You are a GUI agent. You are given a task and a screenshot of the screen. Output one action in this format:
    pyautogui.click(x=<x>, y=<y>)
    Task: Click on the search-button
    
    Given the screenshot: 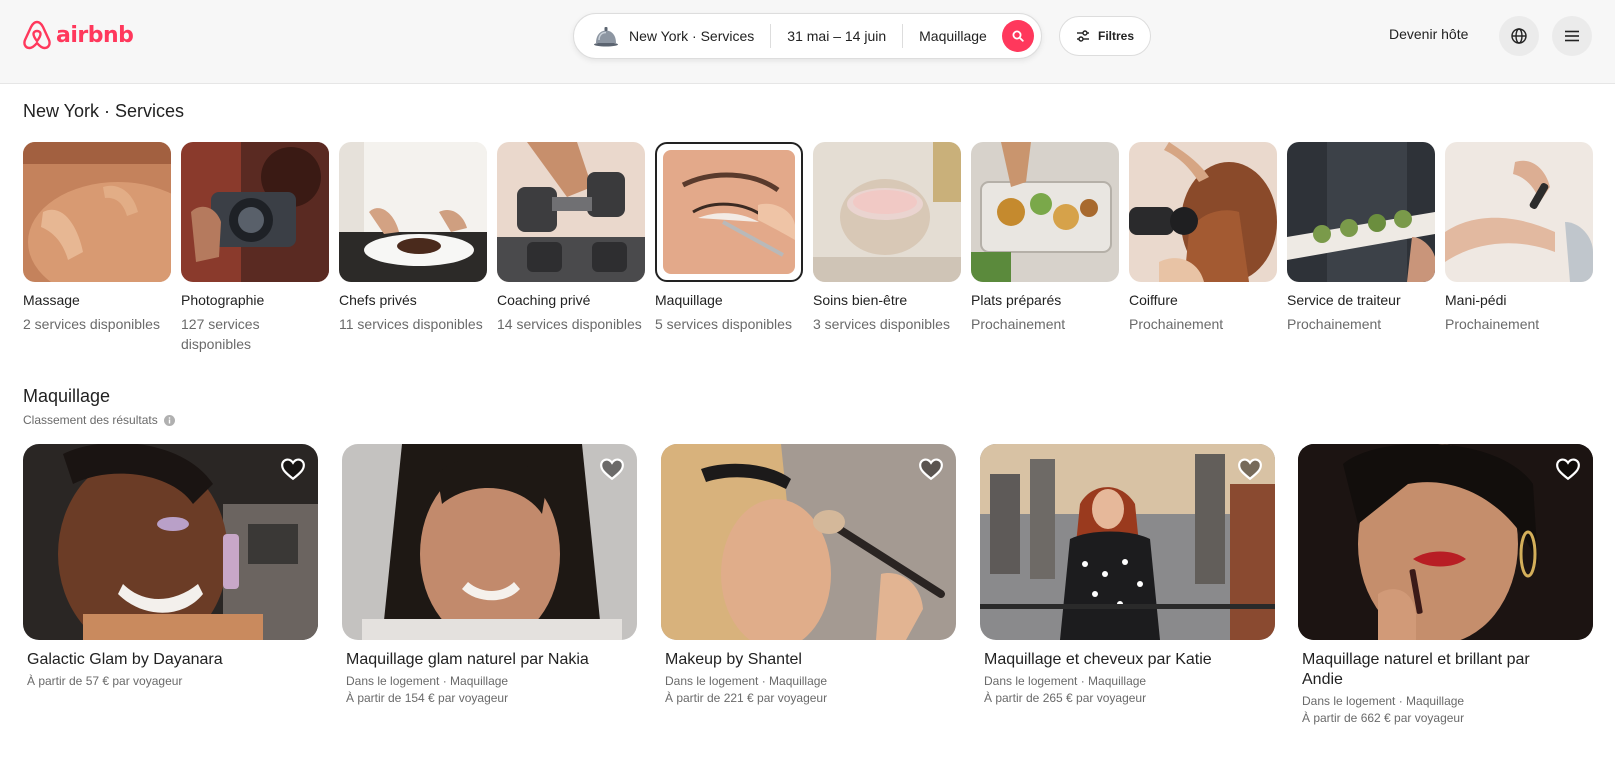 What is the action you would take?
    pyautogui.click(x=1018, y=36)
    